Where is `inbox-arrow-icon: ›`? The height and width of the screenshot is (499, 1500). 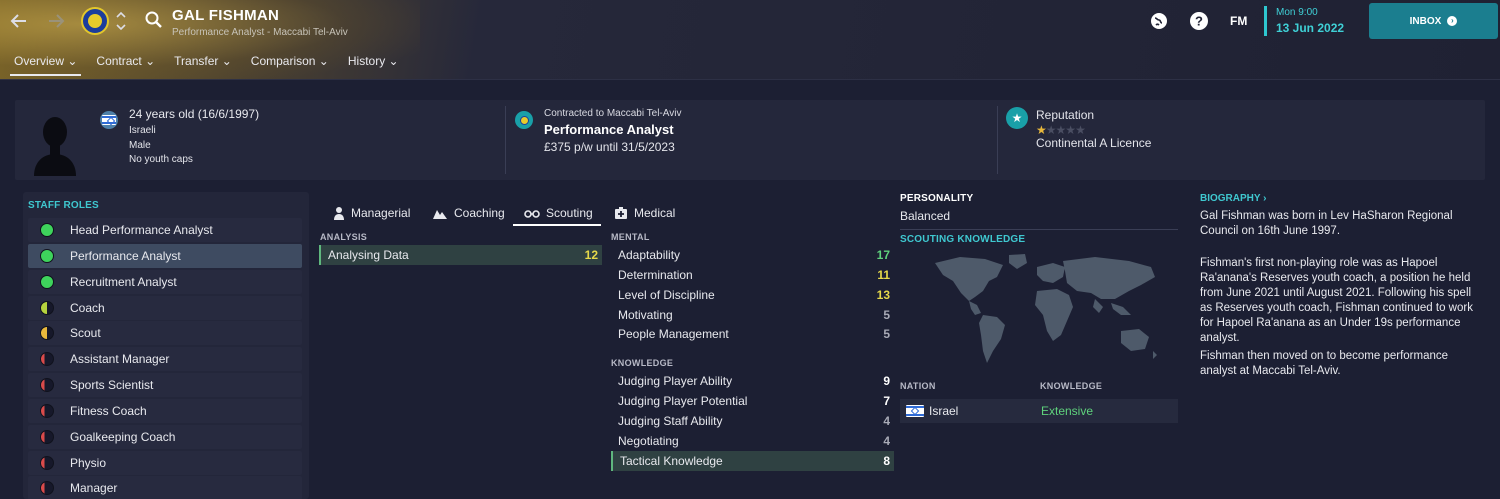
inbox-arrow-icon: › is located at coordinates (1452, 21).